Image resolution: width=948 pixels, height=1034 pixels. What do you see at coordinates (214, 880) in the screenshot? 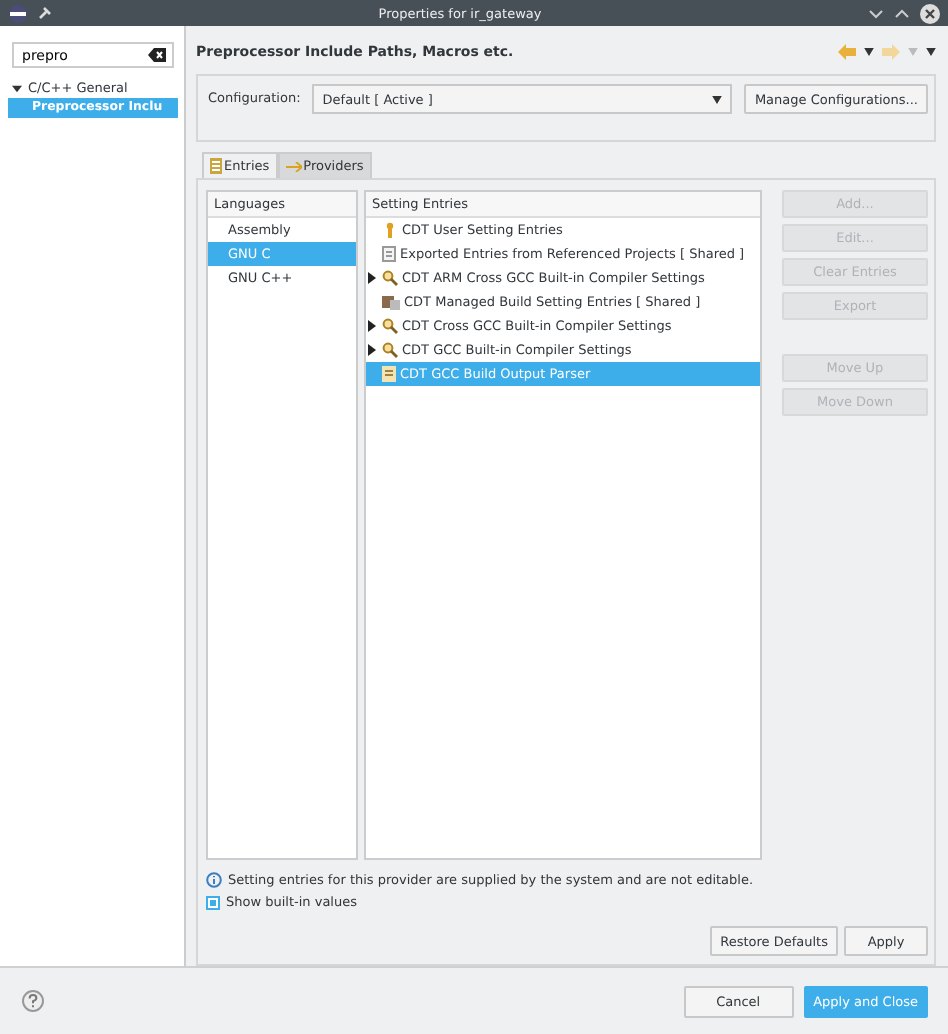
I see `info-icon` at bounding box center [214, 880].